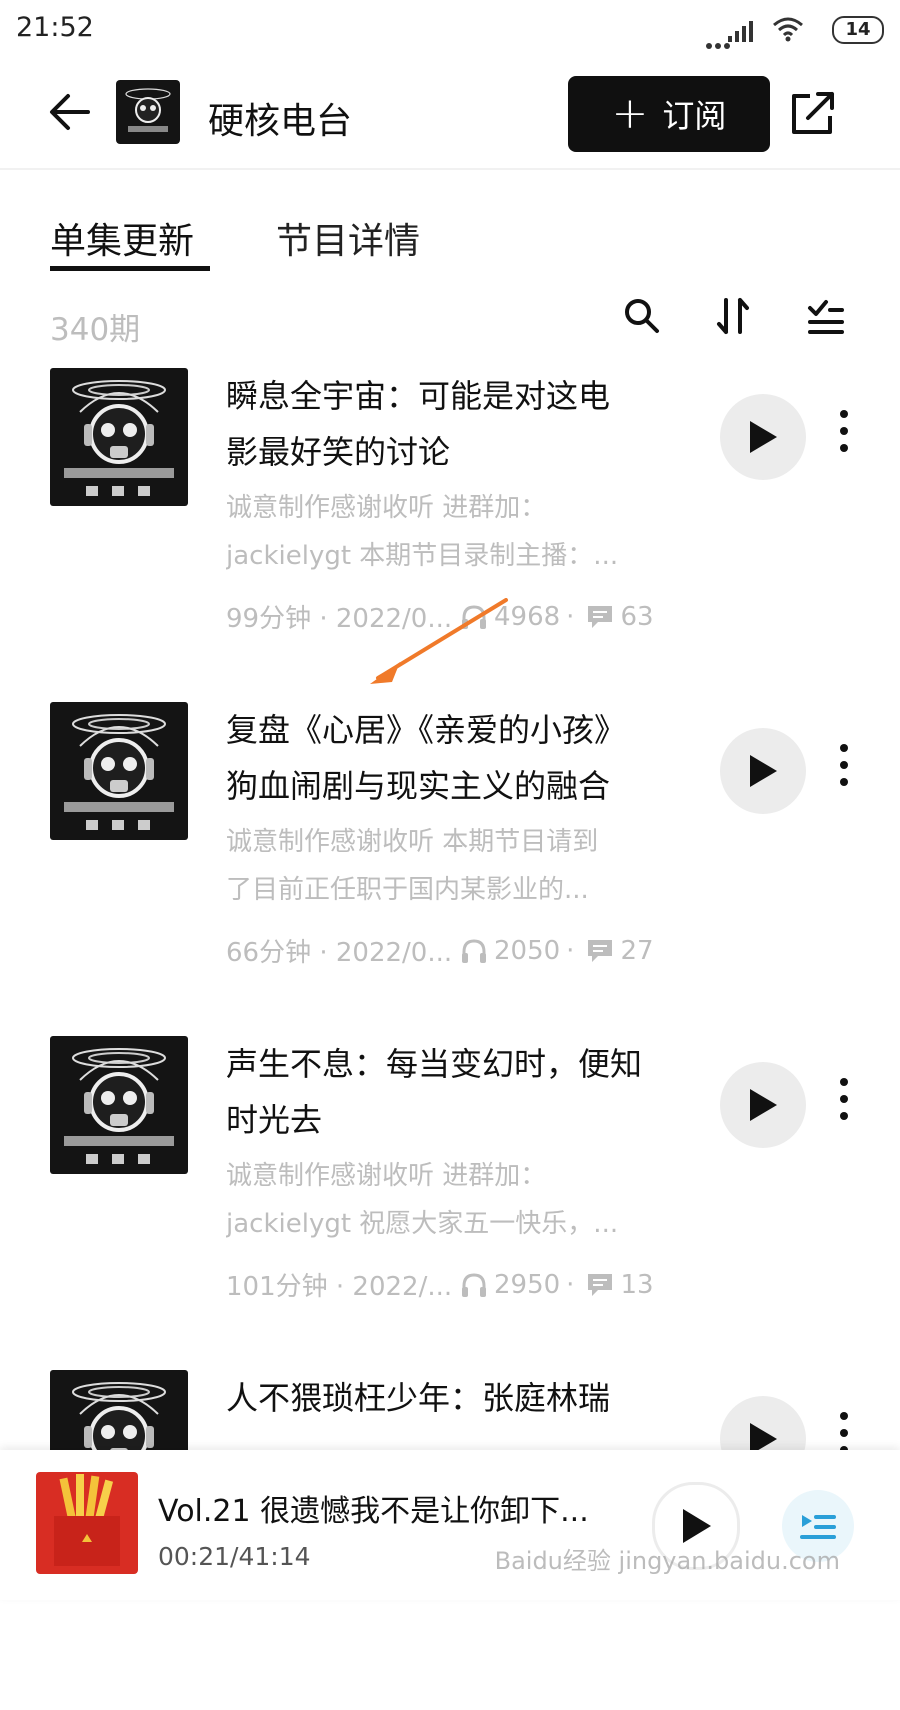 The width and height of the screenshot is (900, 1710). I want to click on watermark: Baidu经验 jingyan.baidu.com, so click(667, 1561).